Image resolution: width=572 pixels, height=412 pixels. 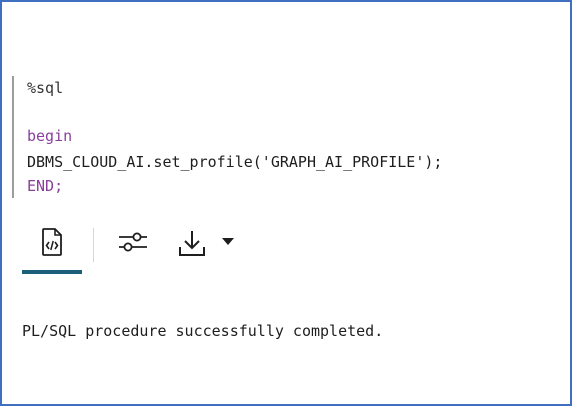 I want to click on code-file-icon, so click(x=52, y=244).